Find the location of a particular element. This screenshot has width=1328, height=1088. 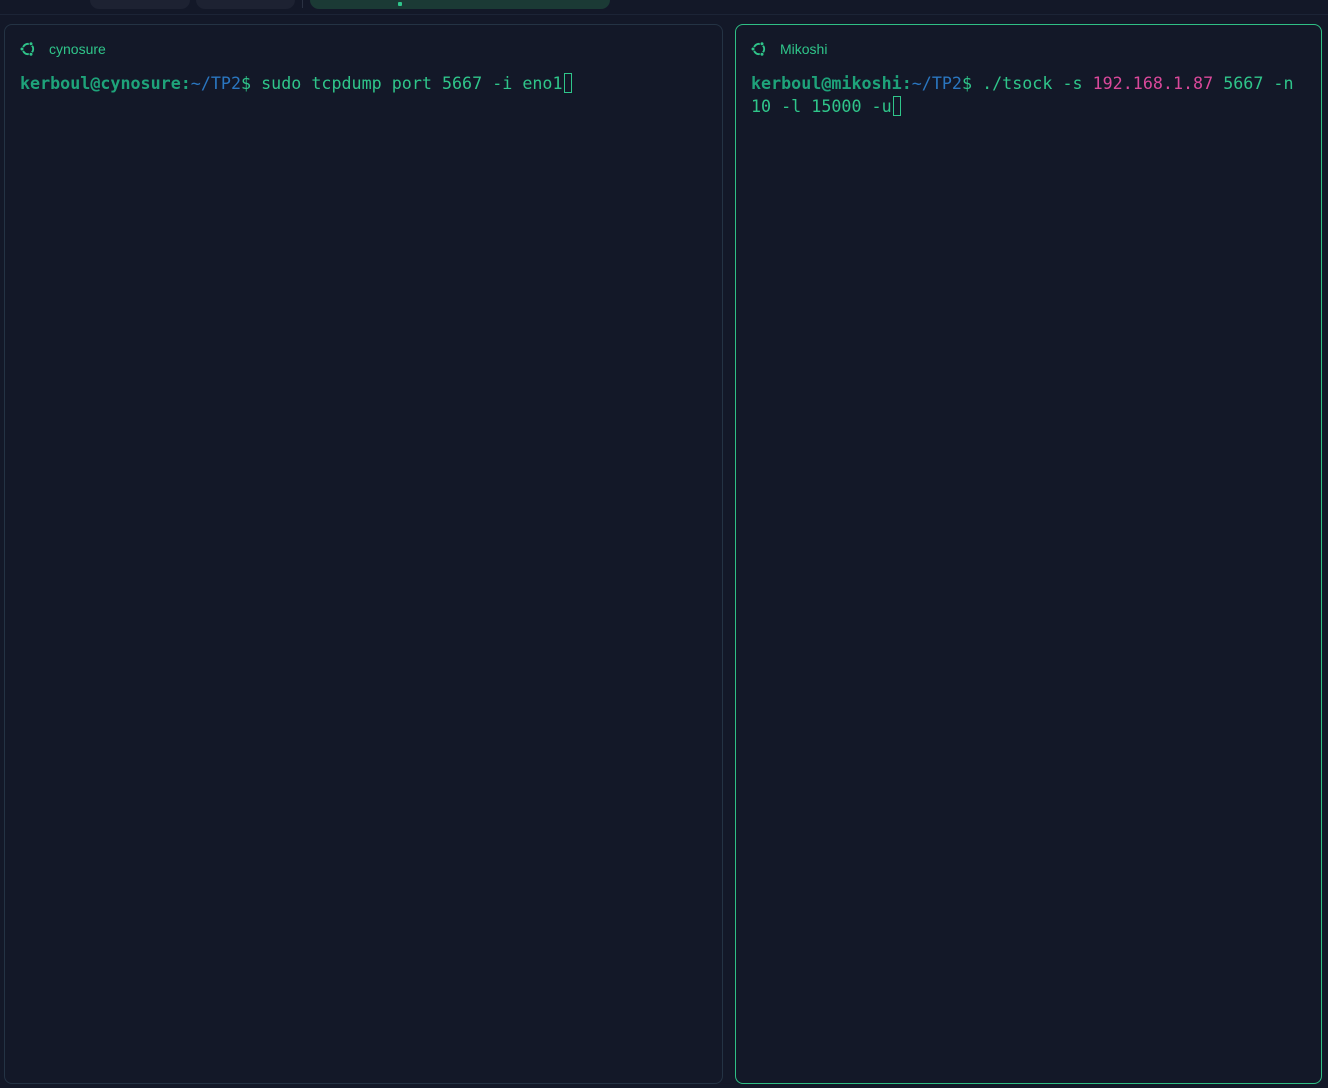

tab-active is located at coordinates (460, 4).